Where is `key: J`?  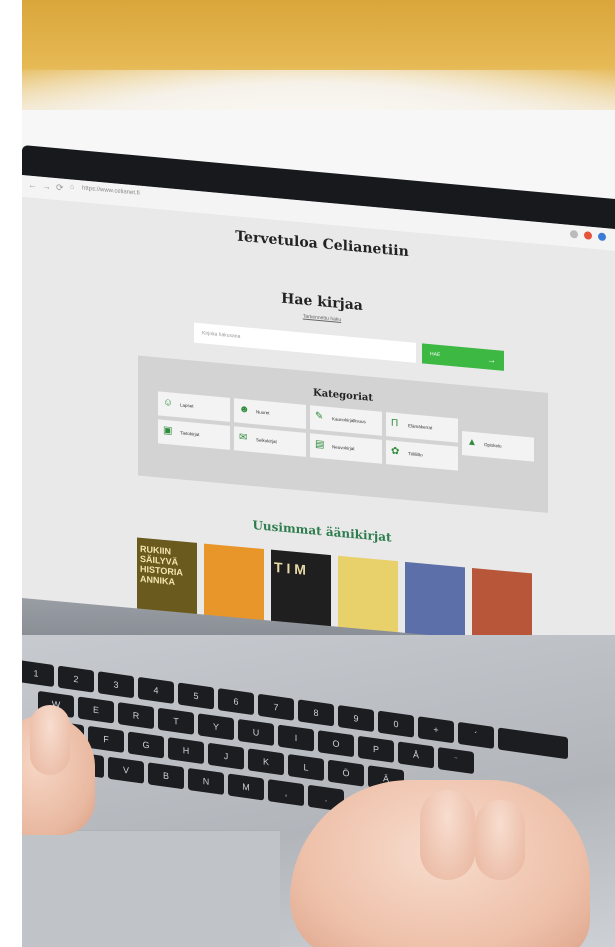 key: J is located at coordinates (226, 756).